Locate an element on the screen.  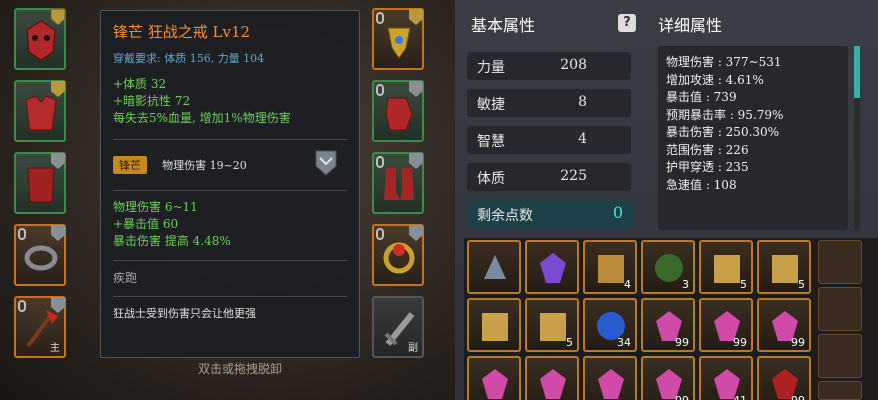
affix-text: 物理伤害 19~20 is located at coordinates (204, 165).